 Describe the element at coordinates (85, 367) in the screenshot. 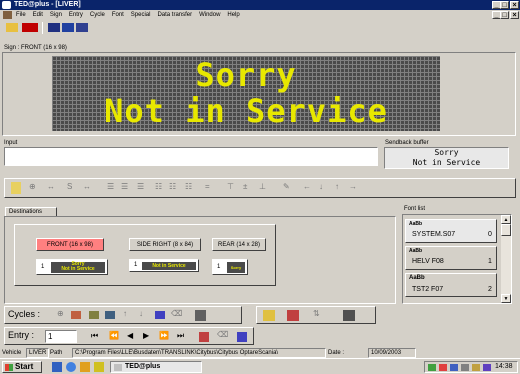

I see `quicklaunch-media-icon` at that location.